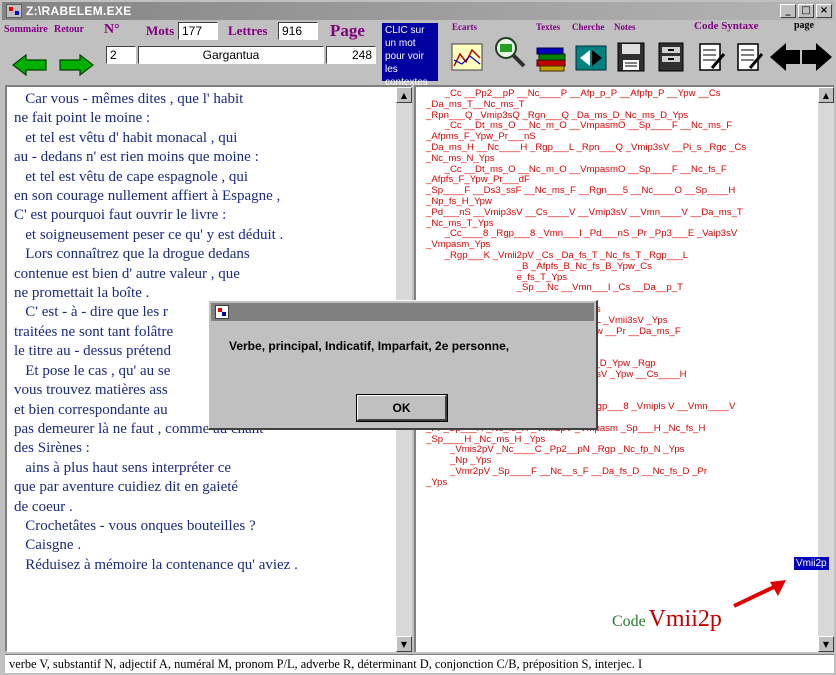 This screenshot has width=836, height=675. I want to click on sommaire-label: Sommaire, so click(26, 29).